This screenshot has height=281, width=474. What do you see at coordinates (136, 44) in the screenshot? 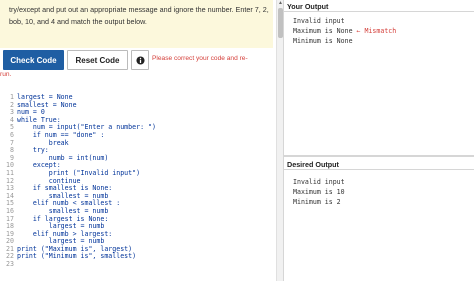
I see `instructions-padding` at bounding box center [136, 44].